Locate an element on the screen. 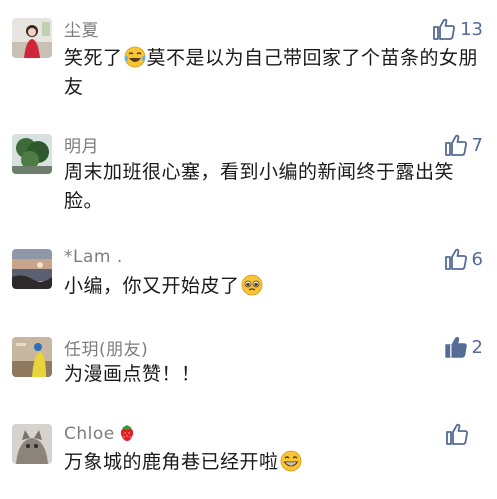 Image resolution: width=497 pixels, height=499 pixels. comment-text: 万象城的鹿角巷已经开啦 is located at coordinates (274, 462).